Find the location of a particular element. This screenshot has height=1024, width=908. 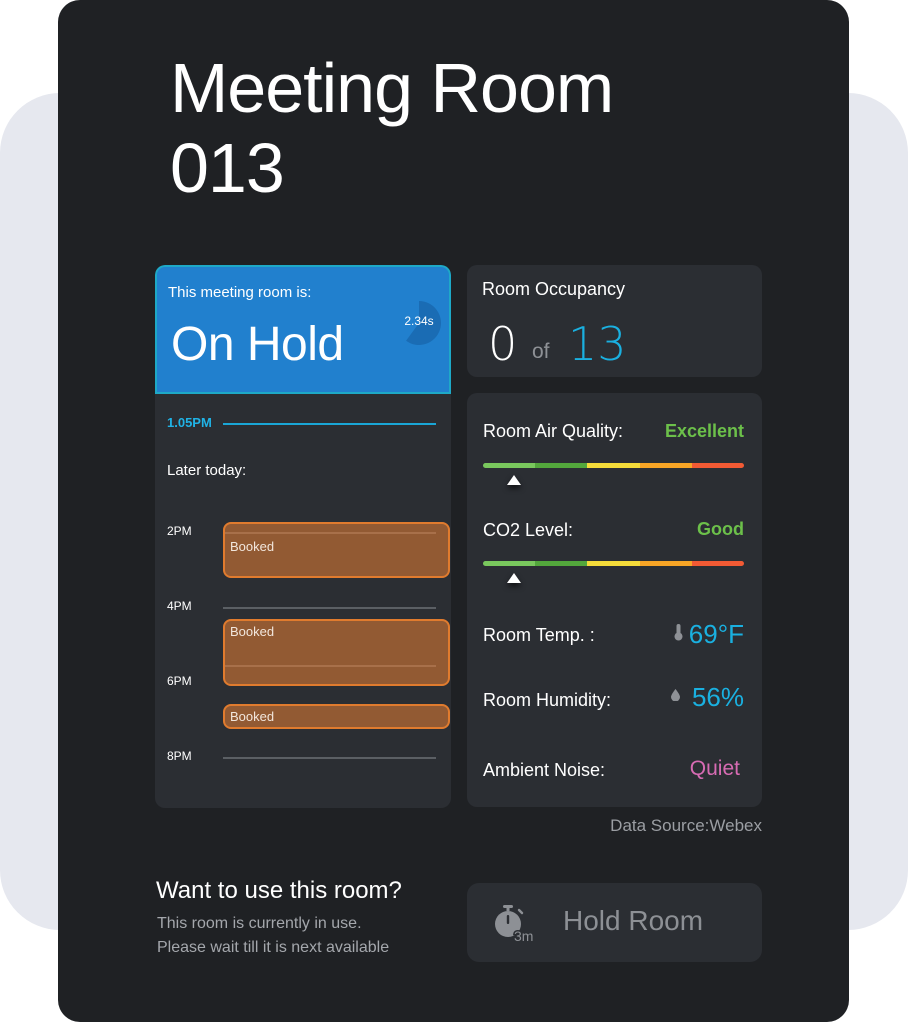

stopwatch-badge: 3m is located at coordinates (523, 935).